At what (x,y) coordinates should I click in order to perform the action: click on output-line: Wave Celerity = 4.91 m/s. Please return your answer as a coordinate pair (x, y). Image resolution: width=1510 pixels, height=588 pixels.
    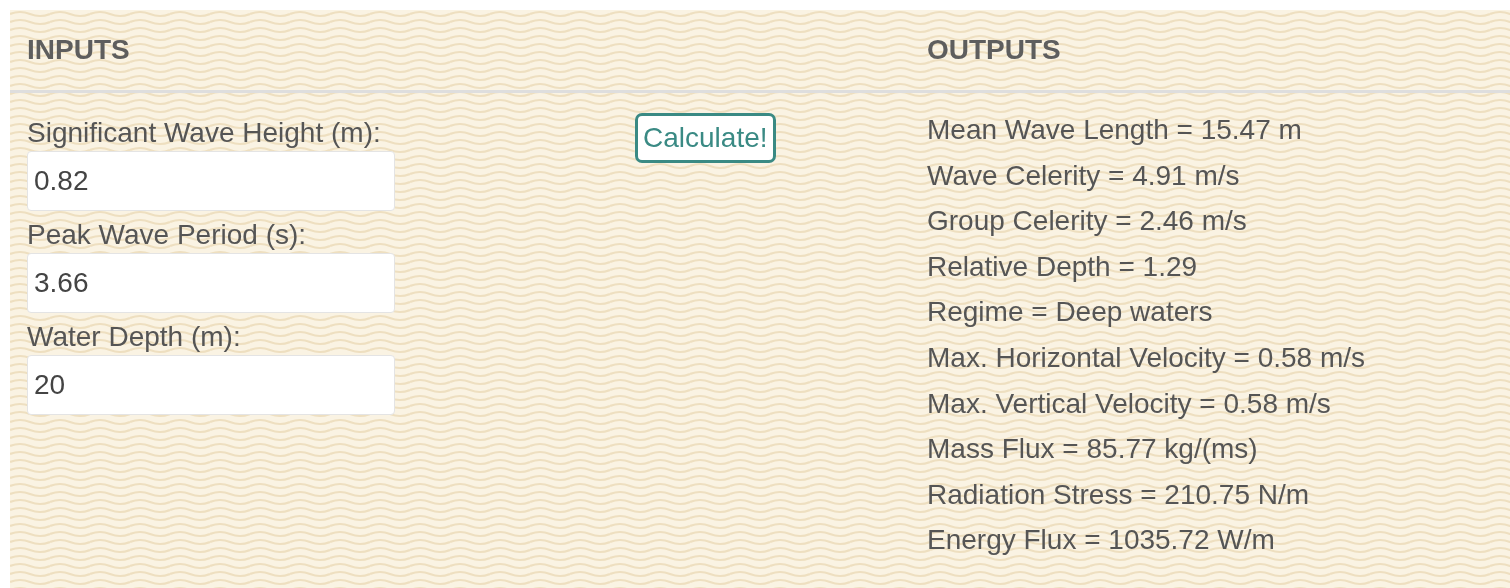
    Looking at the image, I should click on (1084, 175).